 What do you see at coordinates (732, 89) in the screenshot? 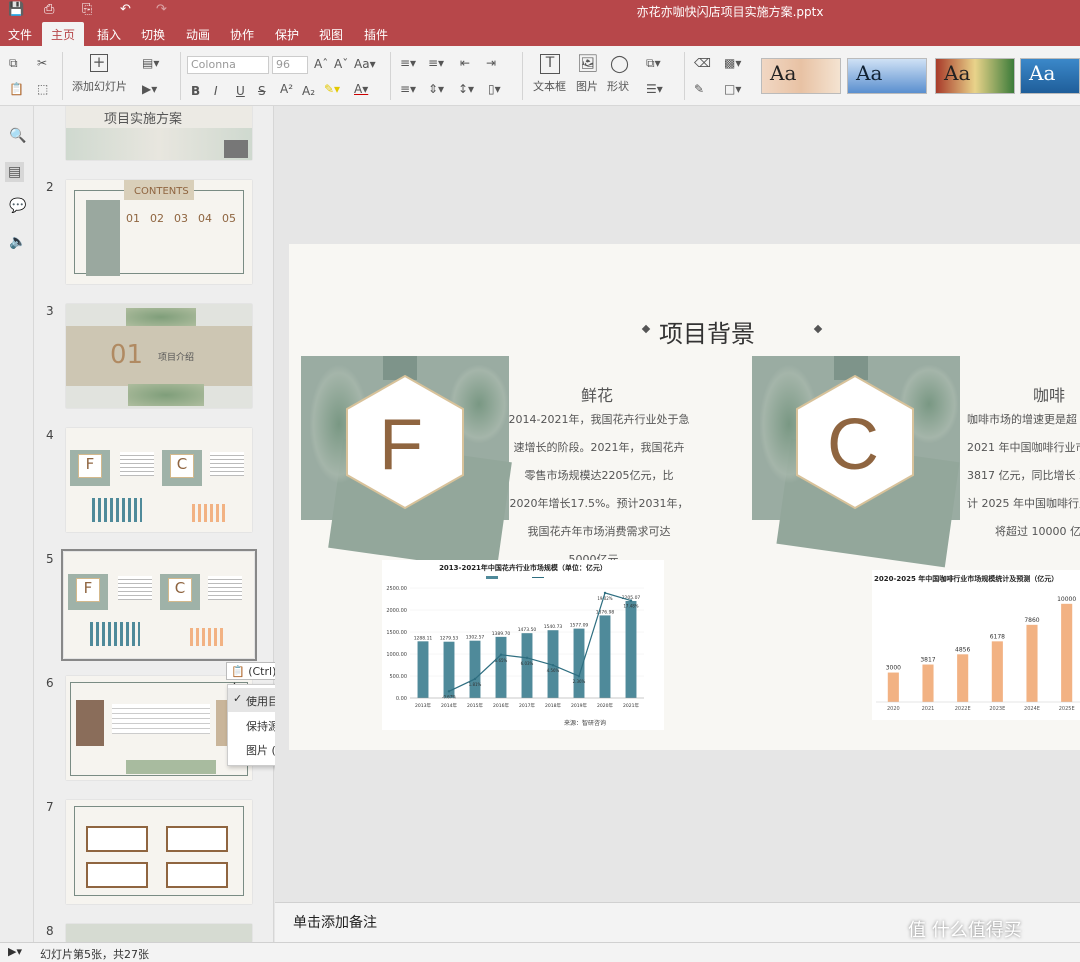
I see `position-icon: □▾` at bounding box center [732, 89].